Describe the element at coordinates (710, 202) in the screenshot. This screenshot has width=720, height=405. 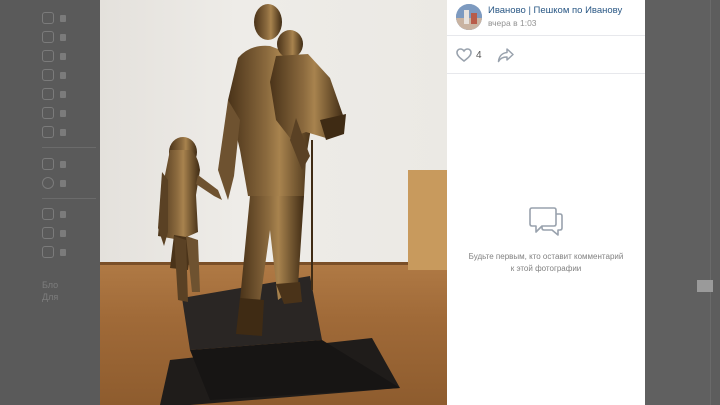
I see `background-right-border` at that location.